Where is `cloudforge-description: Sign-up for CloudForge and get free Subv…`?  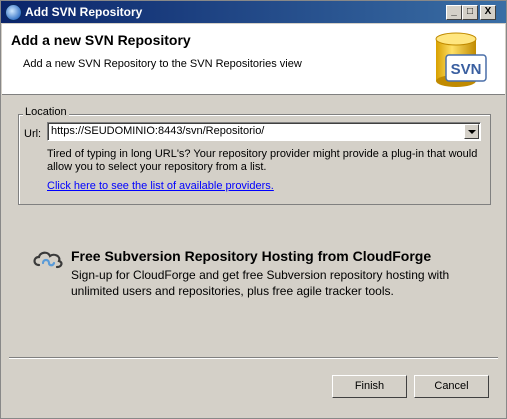
cloudforge-description: Sign-up for CloudForge and get free Subv… is located at coordinates (260, 283).